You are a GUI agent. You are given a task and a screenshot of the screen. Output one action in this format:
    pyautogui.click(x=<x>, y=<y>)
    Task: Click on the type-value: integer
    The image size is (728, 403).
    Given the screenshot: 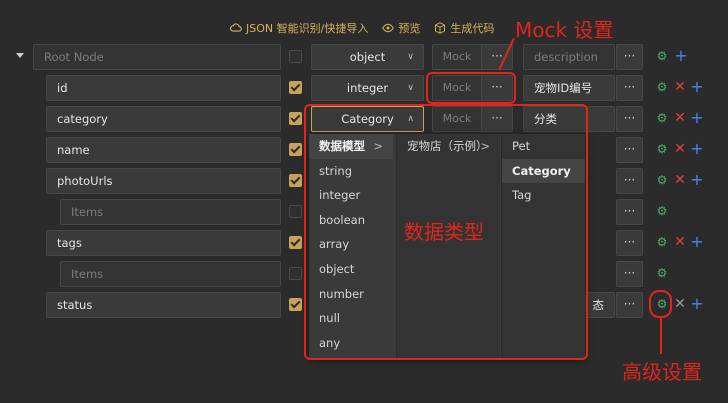 What is the action you would take?
    pyautogui.click(x=367, y=88)
    